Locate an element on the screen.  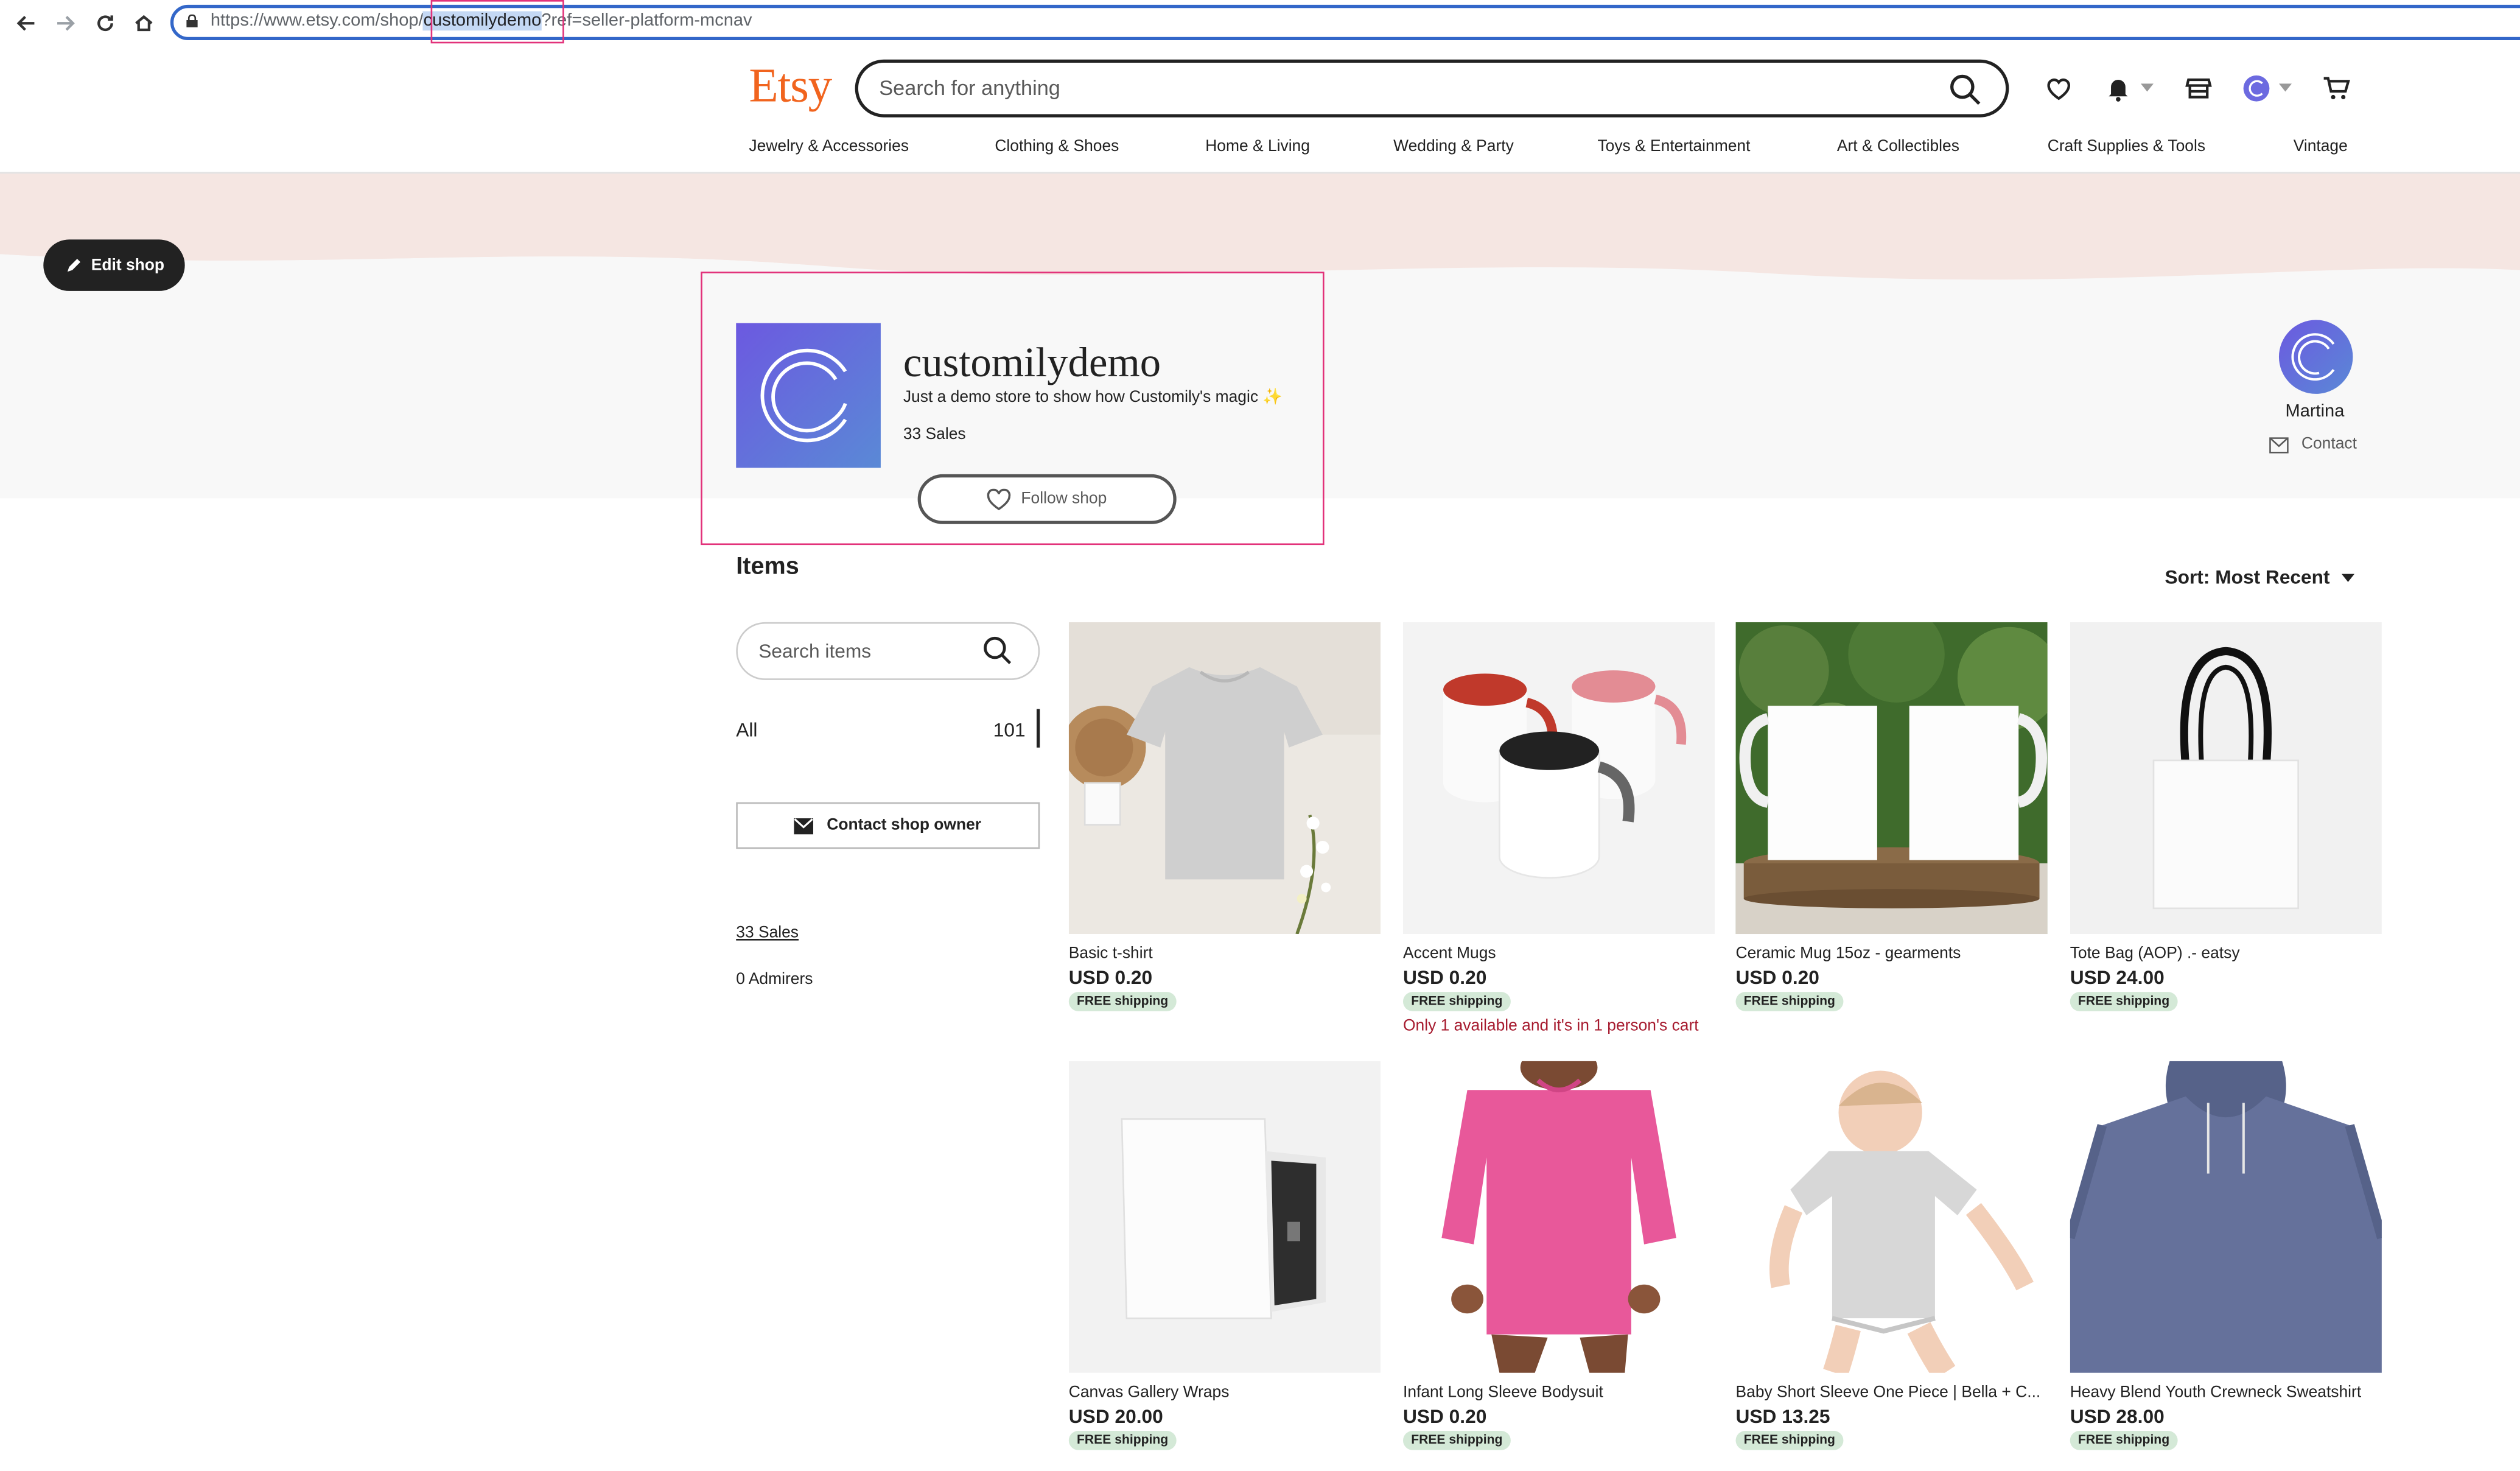
category-craft: Craft Supplies & Tools is located at coordinates (2126, 147).